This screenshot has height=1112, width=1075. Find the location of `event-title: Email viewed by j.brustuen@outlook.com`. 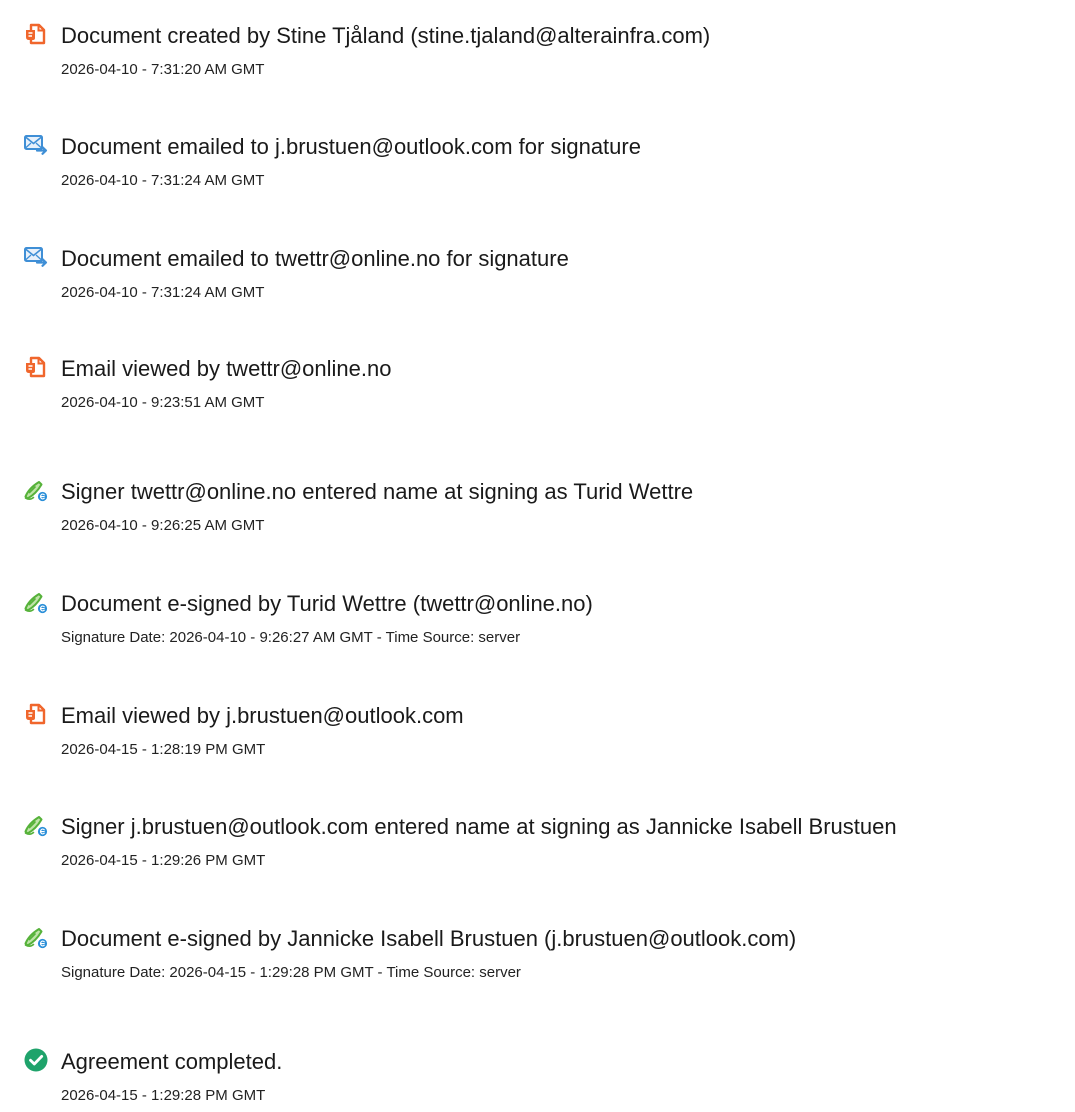

event-title: Email viewed by j.brustuen@outlook.com is located at coordinates (262, 715).